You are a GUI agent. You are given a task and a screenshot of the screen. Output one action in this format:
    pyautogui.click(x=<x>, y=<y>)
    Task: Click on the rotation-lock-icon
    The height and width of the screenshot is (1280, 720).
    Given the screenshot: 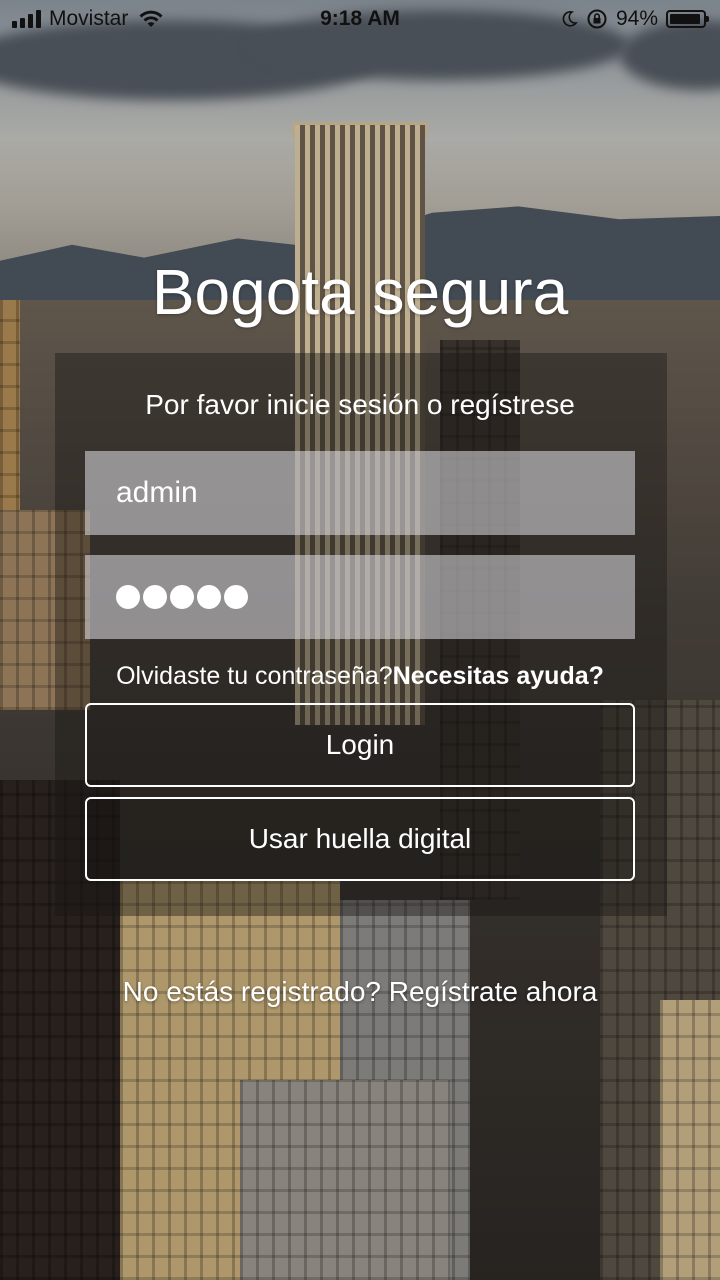 What is the action you would take?
    pyautogui.click(x=597, y=19)
    